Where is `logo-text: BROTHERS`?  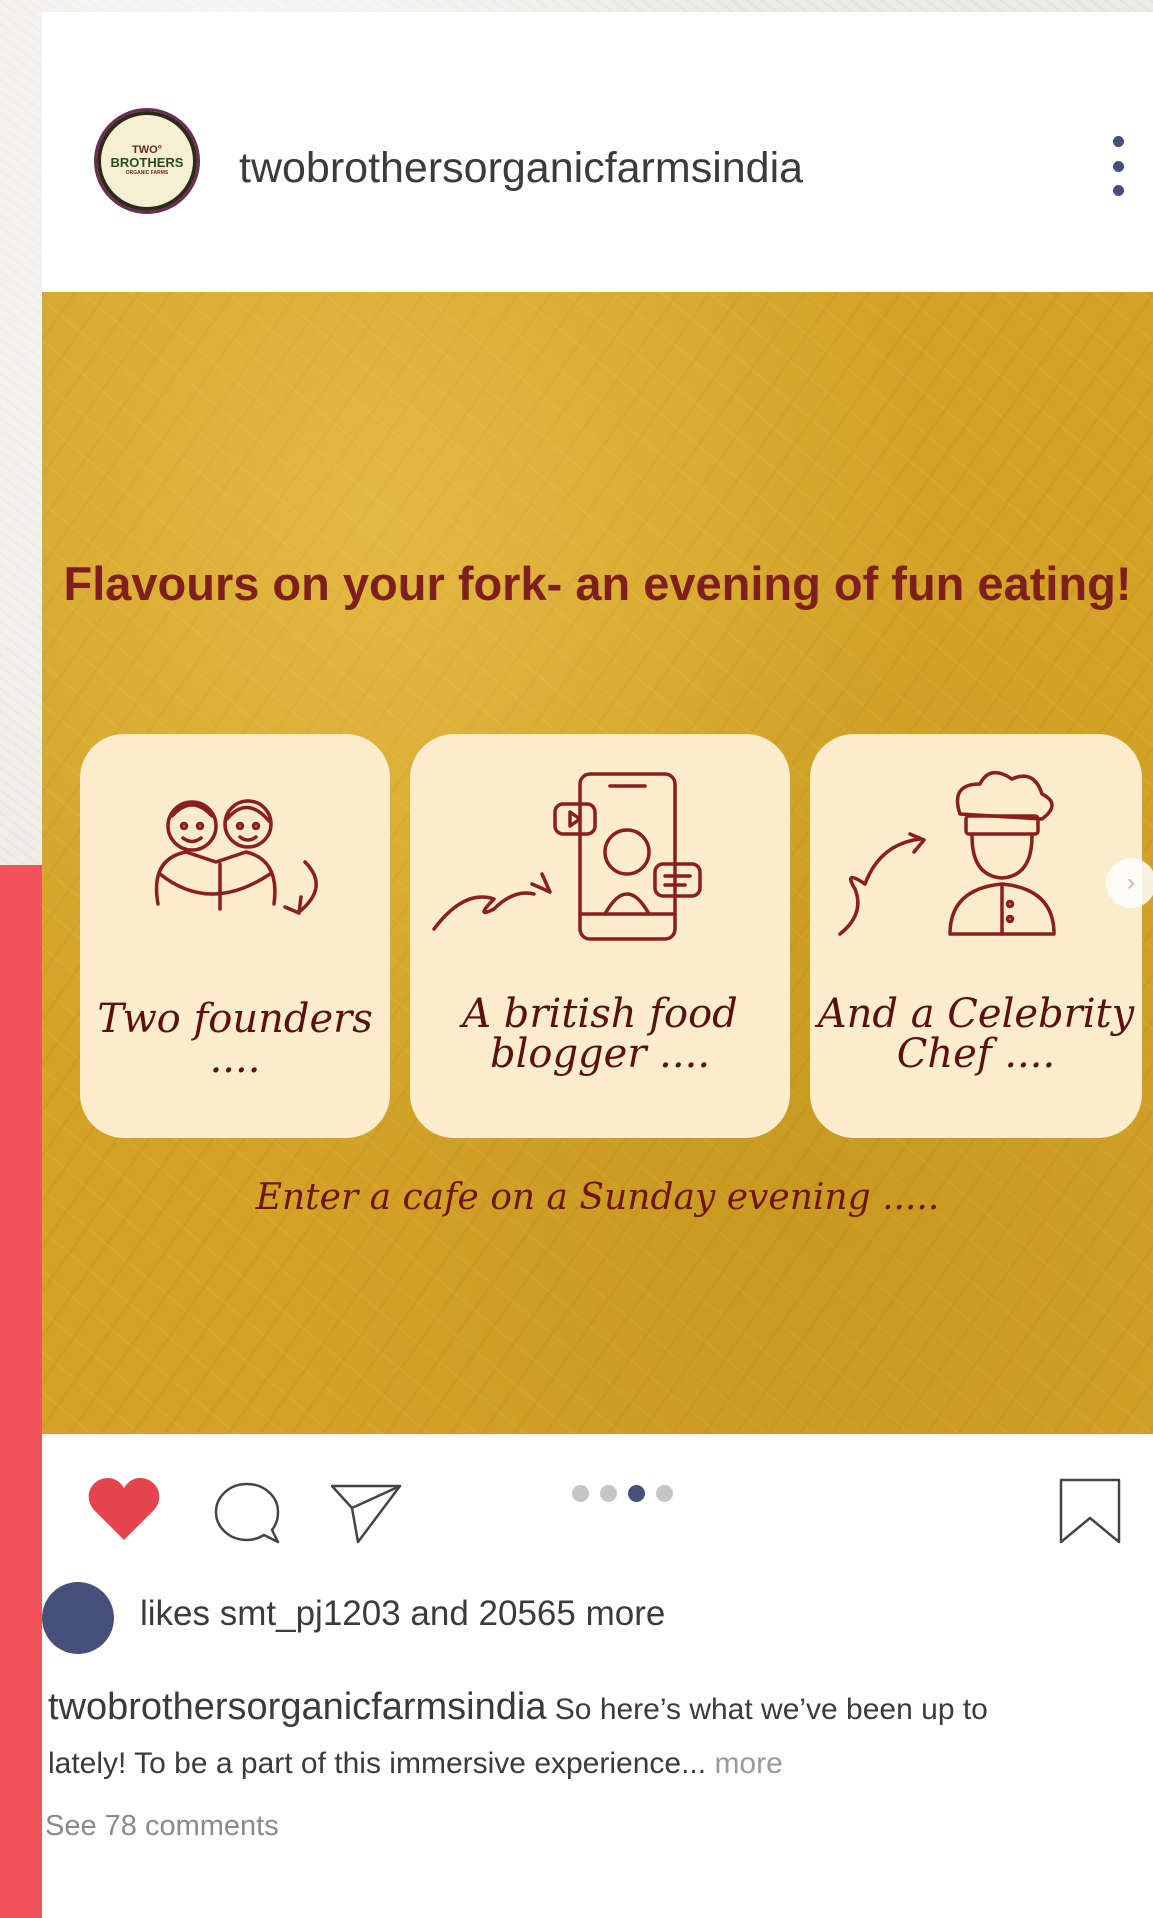
logo-text: BROTHERS is located at coordinates (147, 162).